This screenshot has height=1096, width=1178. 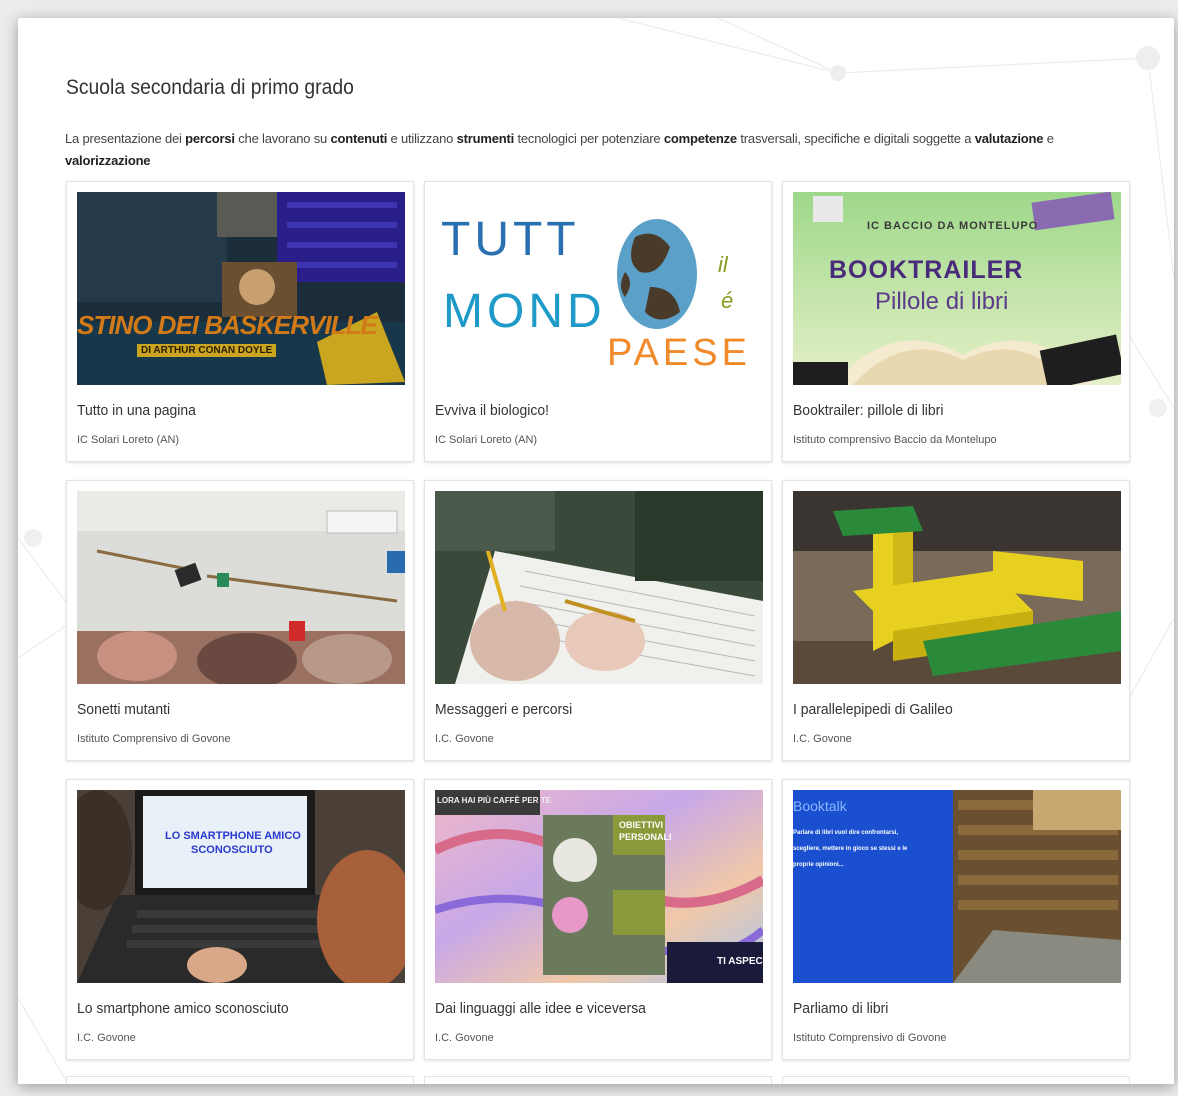 I want to click on thumbnail-caption: BOOKTRAILER, so click(x=926, y=270).